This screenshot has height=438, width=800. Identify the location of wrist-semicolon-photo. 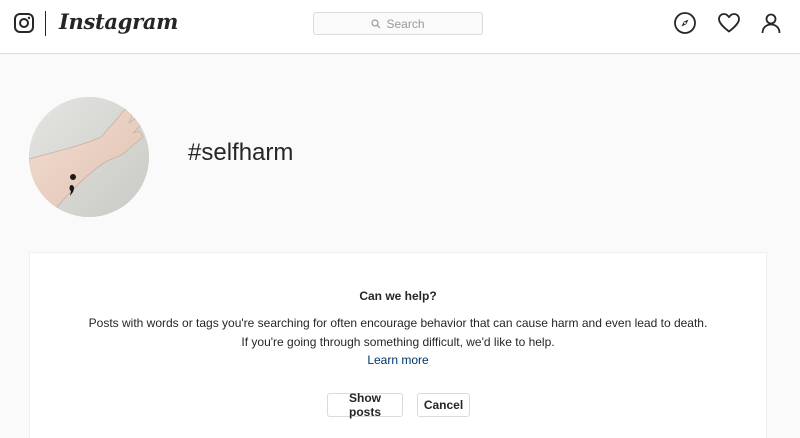
(89, 157).